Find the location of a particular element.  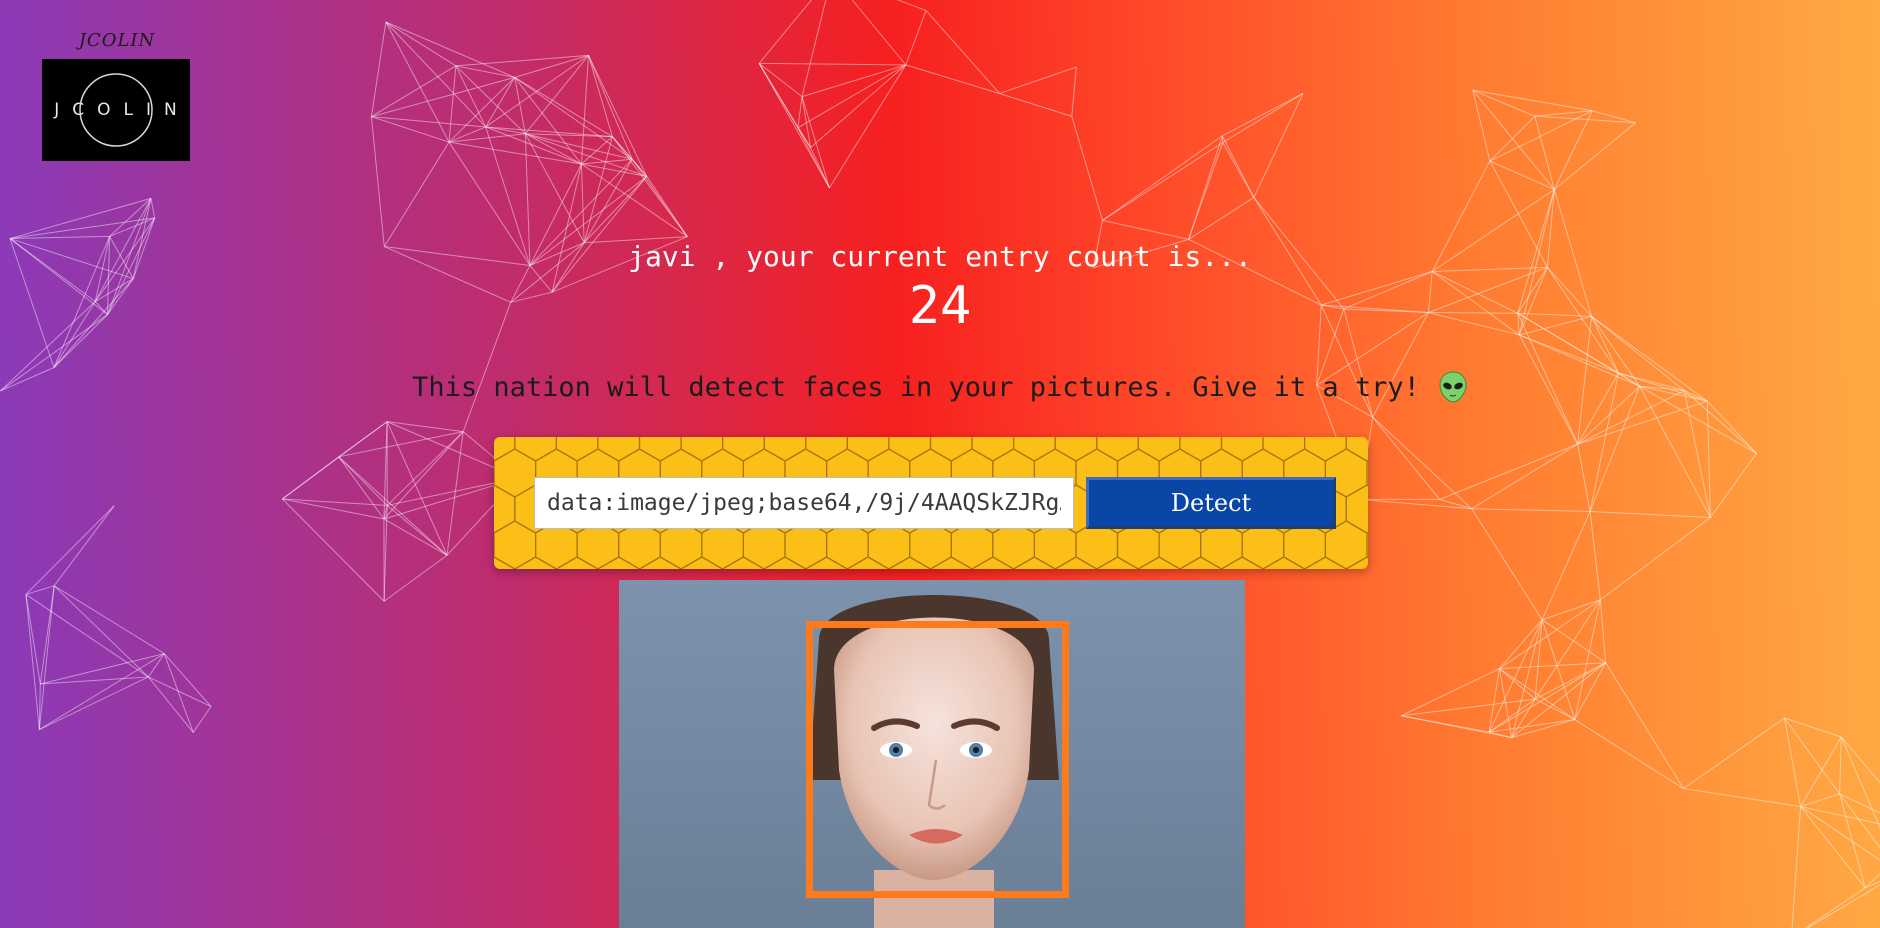

brand-name: JCOLIN is located at coordinates (117, 40).